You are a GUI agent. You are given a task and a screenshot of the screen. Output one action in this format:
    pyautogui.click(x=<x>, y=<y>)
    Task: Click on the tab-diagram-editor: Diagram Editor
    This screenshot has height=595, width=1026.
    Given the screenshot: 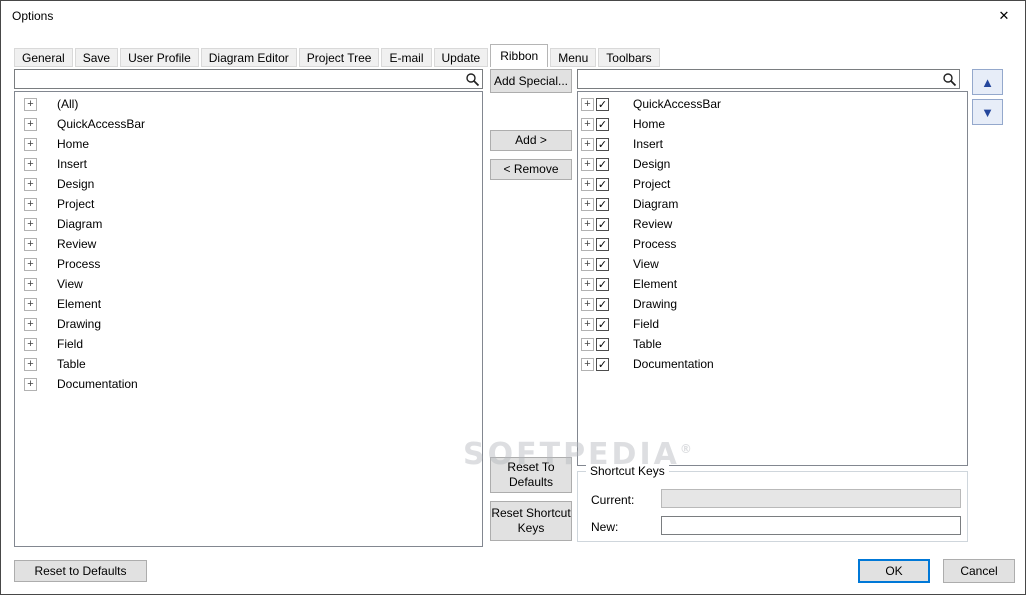 What is the action you would take?
    pyautogui.click(x=248, y=57)
    